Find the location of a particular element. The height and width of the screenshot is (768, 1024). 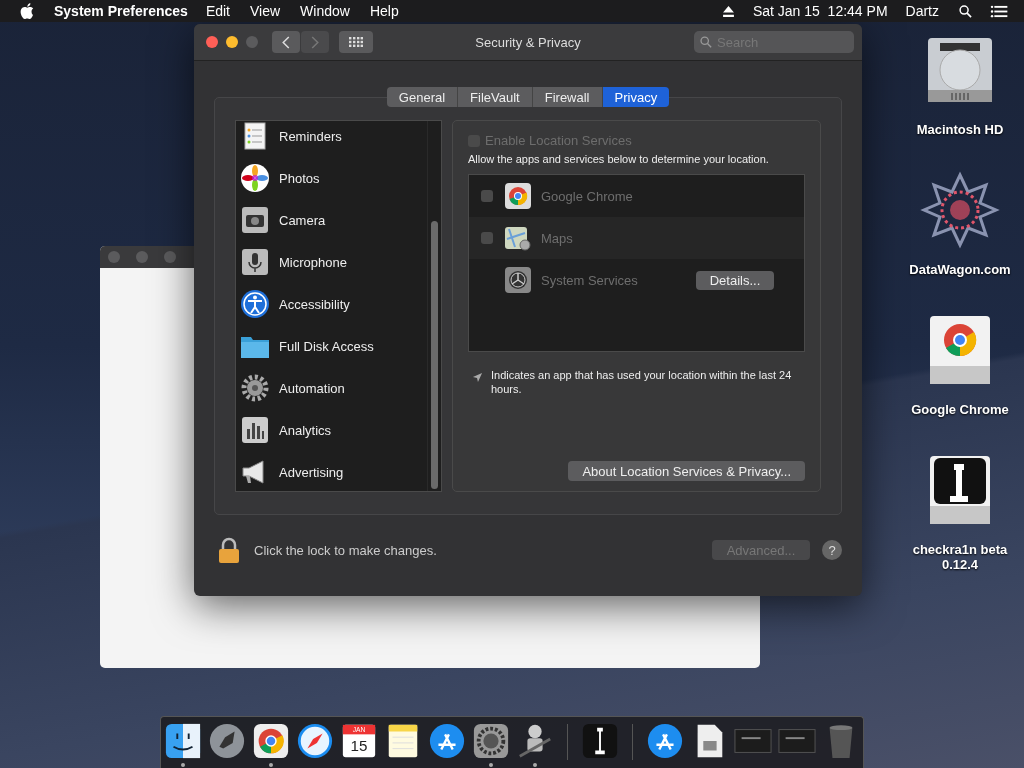

app-menu: System Preferences is located at coordinates (121, 11).